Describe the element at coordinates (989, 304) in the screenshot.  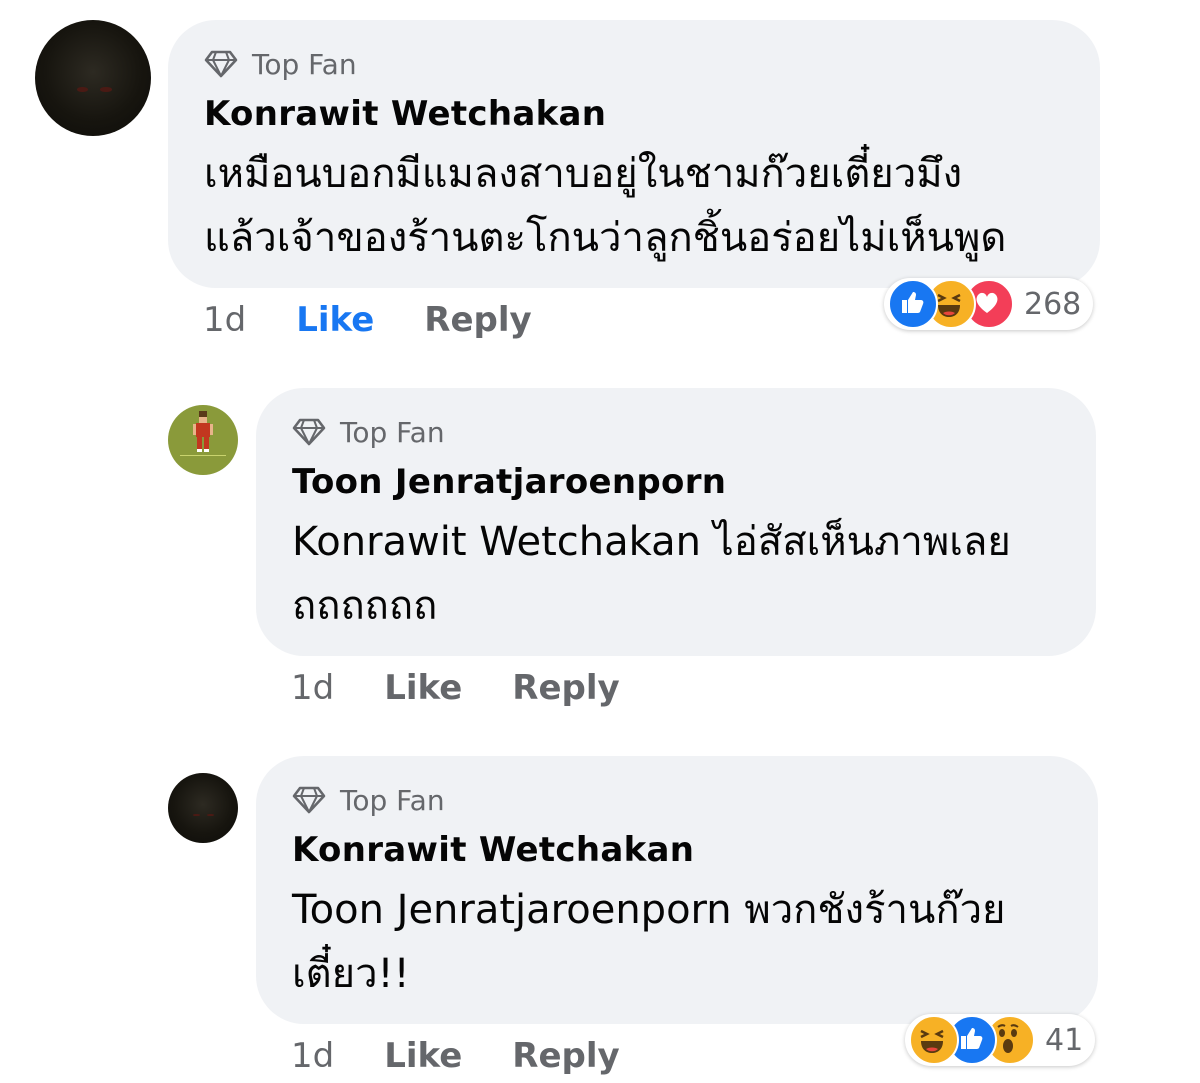
I see `reaction-summary: 268` at that location.